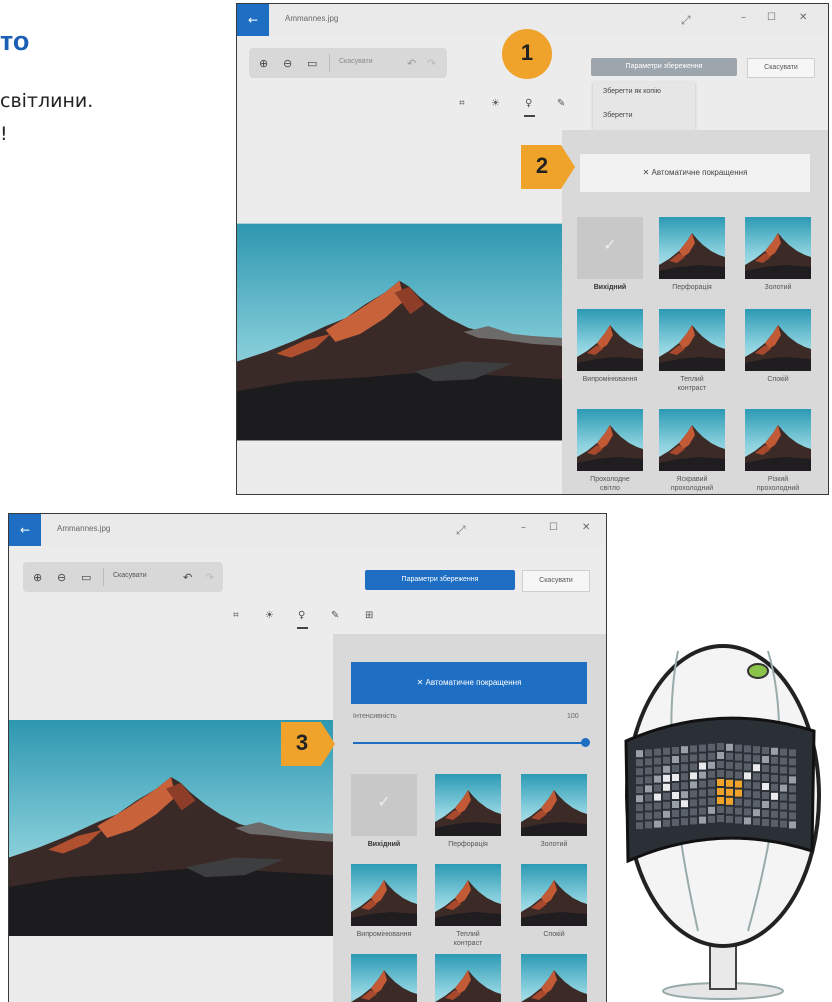 Image resolution: width=832 pixels, height=1002 pixels. Describe the element at coordinates (312, 18) in the screenshot. I see `window-title: Ammannes.jpg` at that location.